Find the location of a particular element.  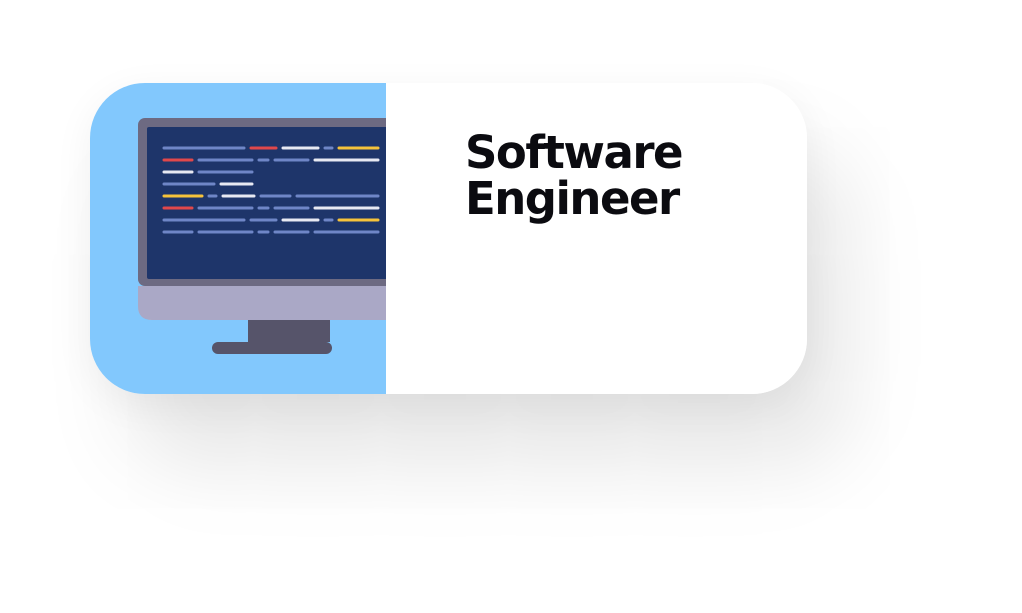

job-title-line-1: Software is located at coordinates (574, 152).